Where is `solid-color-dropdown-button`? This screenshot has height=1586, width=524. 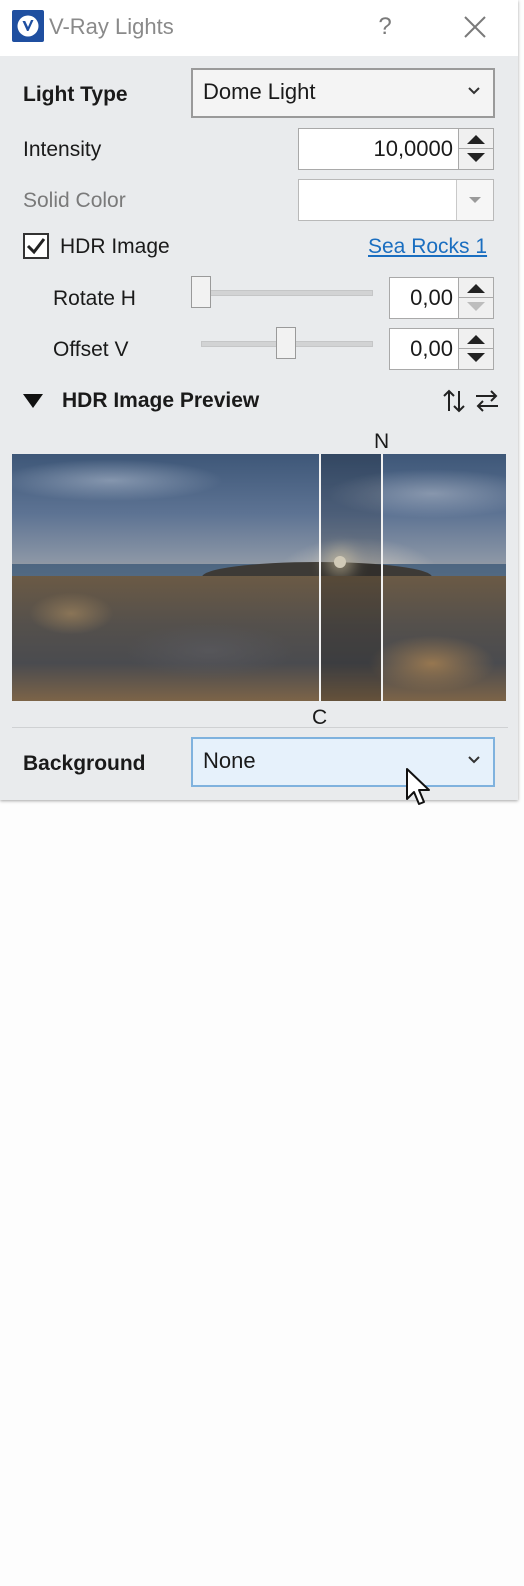 solid-color-dropdown-button is located at coordinates (474, 200).